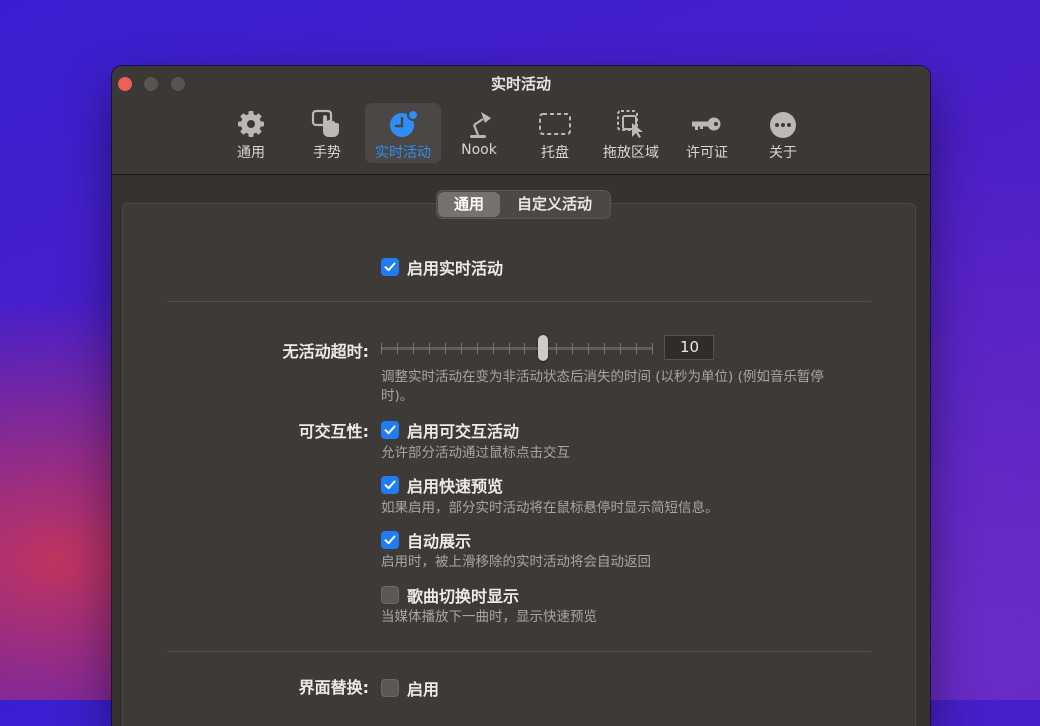  Describe the element at coordinates (707, 153) in the screenshot. I see `tab-label: 许可证` at that location.